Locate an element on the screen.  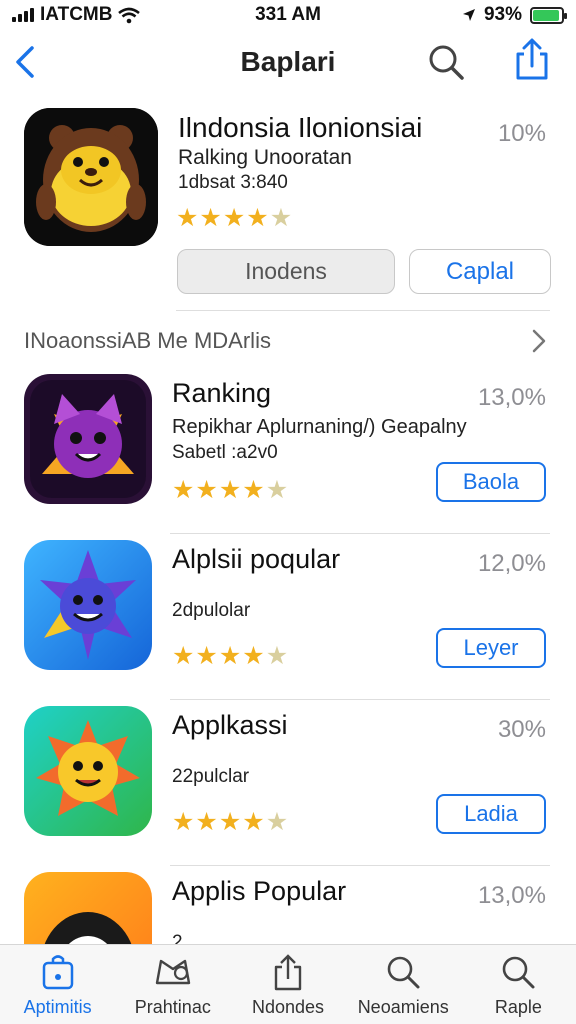
apps-tab-icon is located at coordinates (57, 972).